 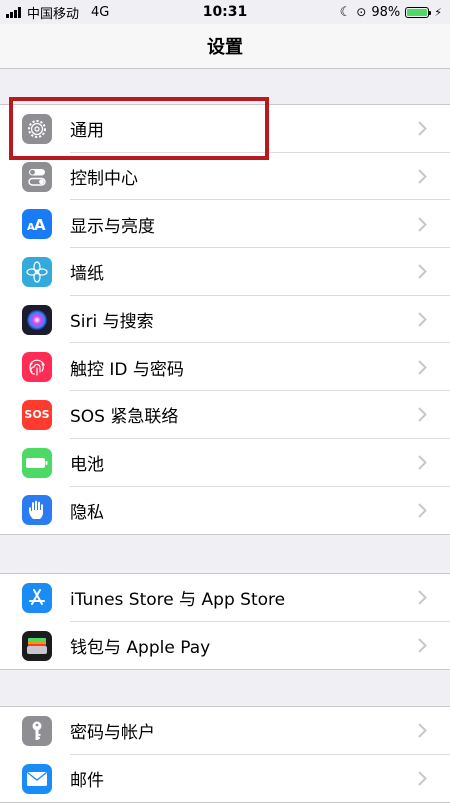 I want to click on battery-icon, so click(x=37, y=462).